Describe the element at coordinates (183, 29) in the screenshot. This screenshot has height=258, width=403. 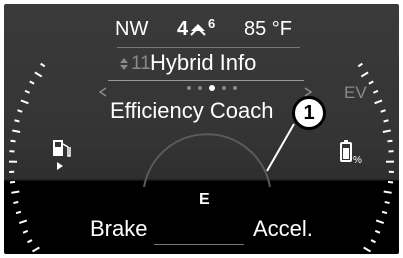
I see `gear-indicator: 4` at that location.